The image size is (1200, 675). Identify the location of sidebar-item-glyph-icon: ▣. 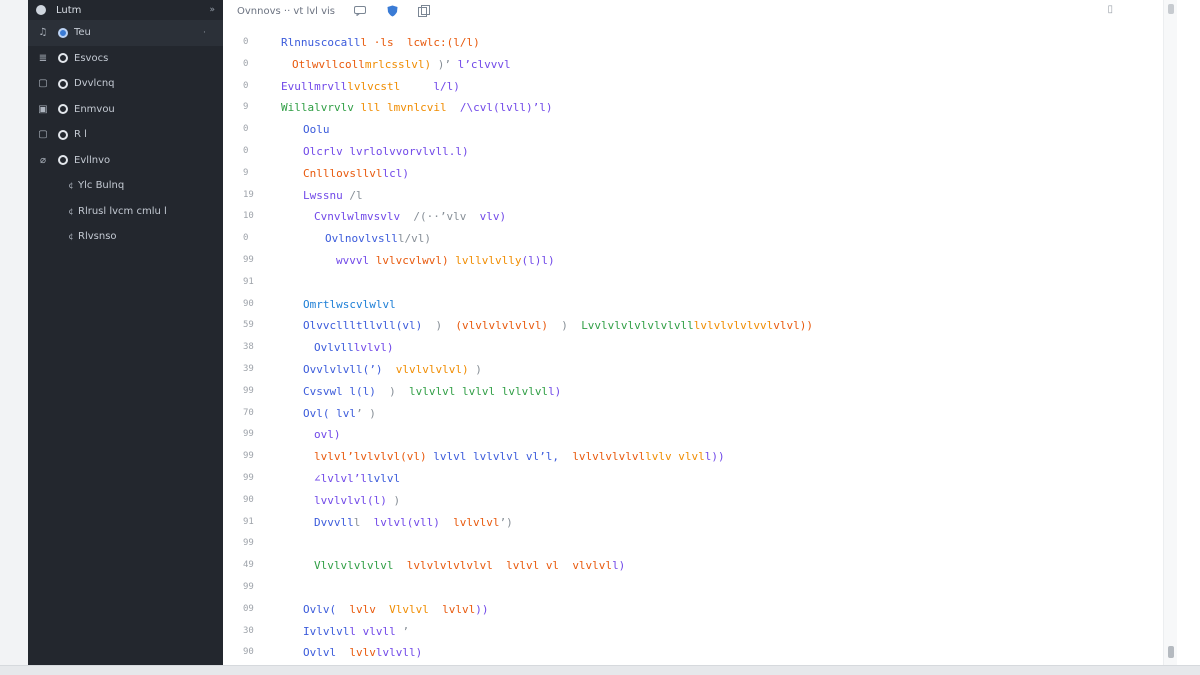
(43, 109).